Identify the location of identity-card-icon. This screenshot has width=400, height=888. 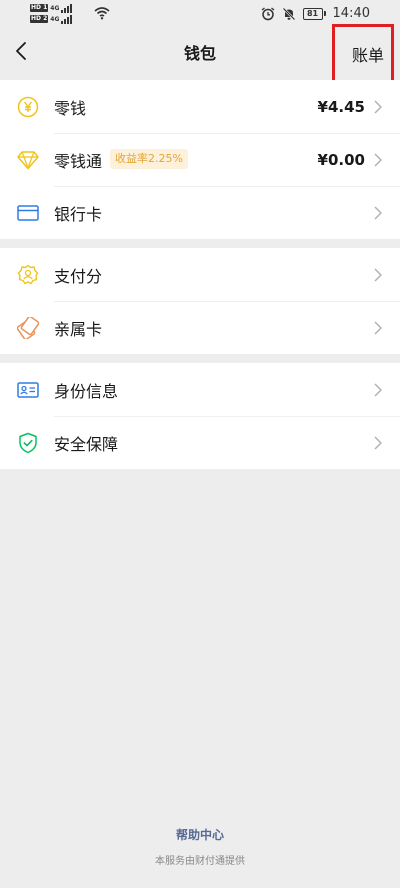
(28, 390).